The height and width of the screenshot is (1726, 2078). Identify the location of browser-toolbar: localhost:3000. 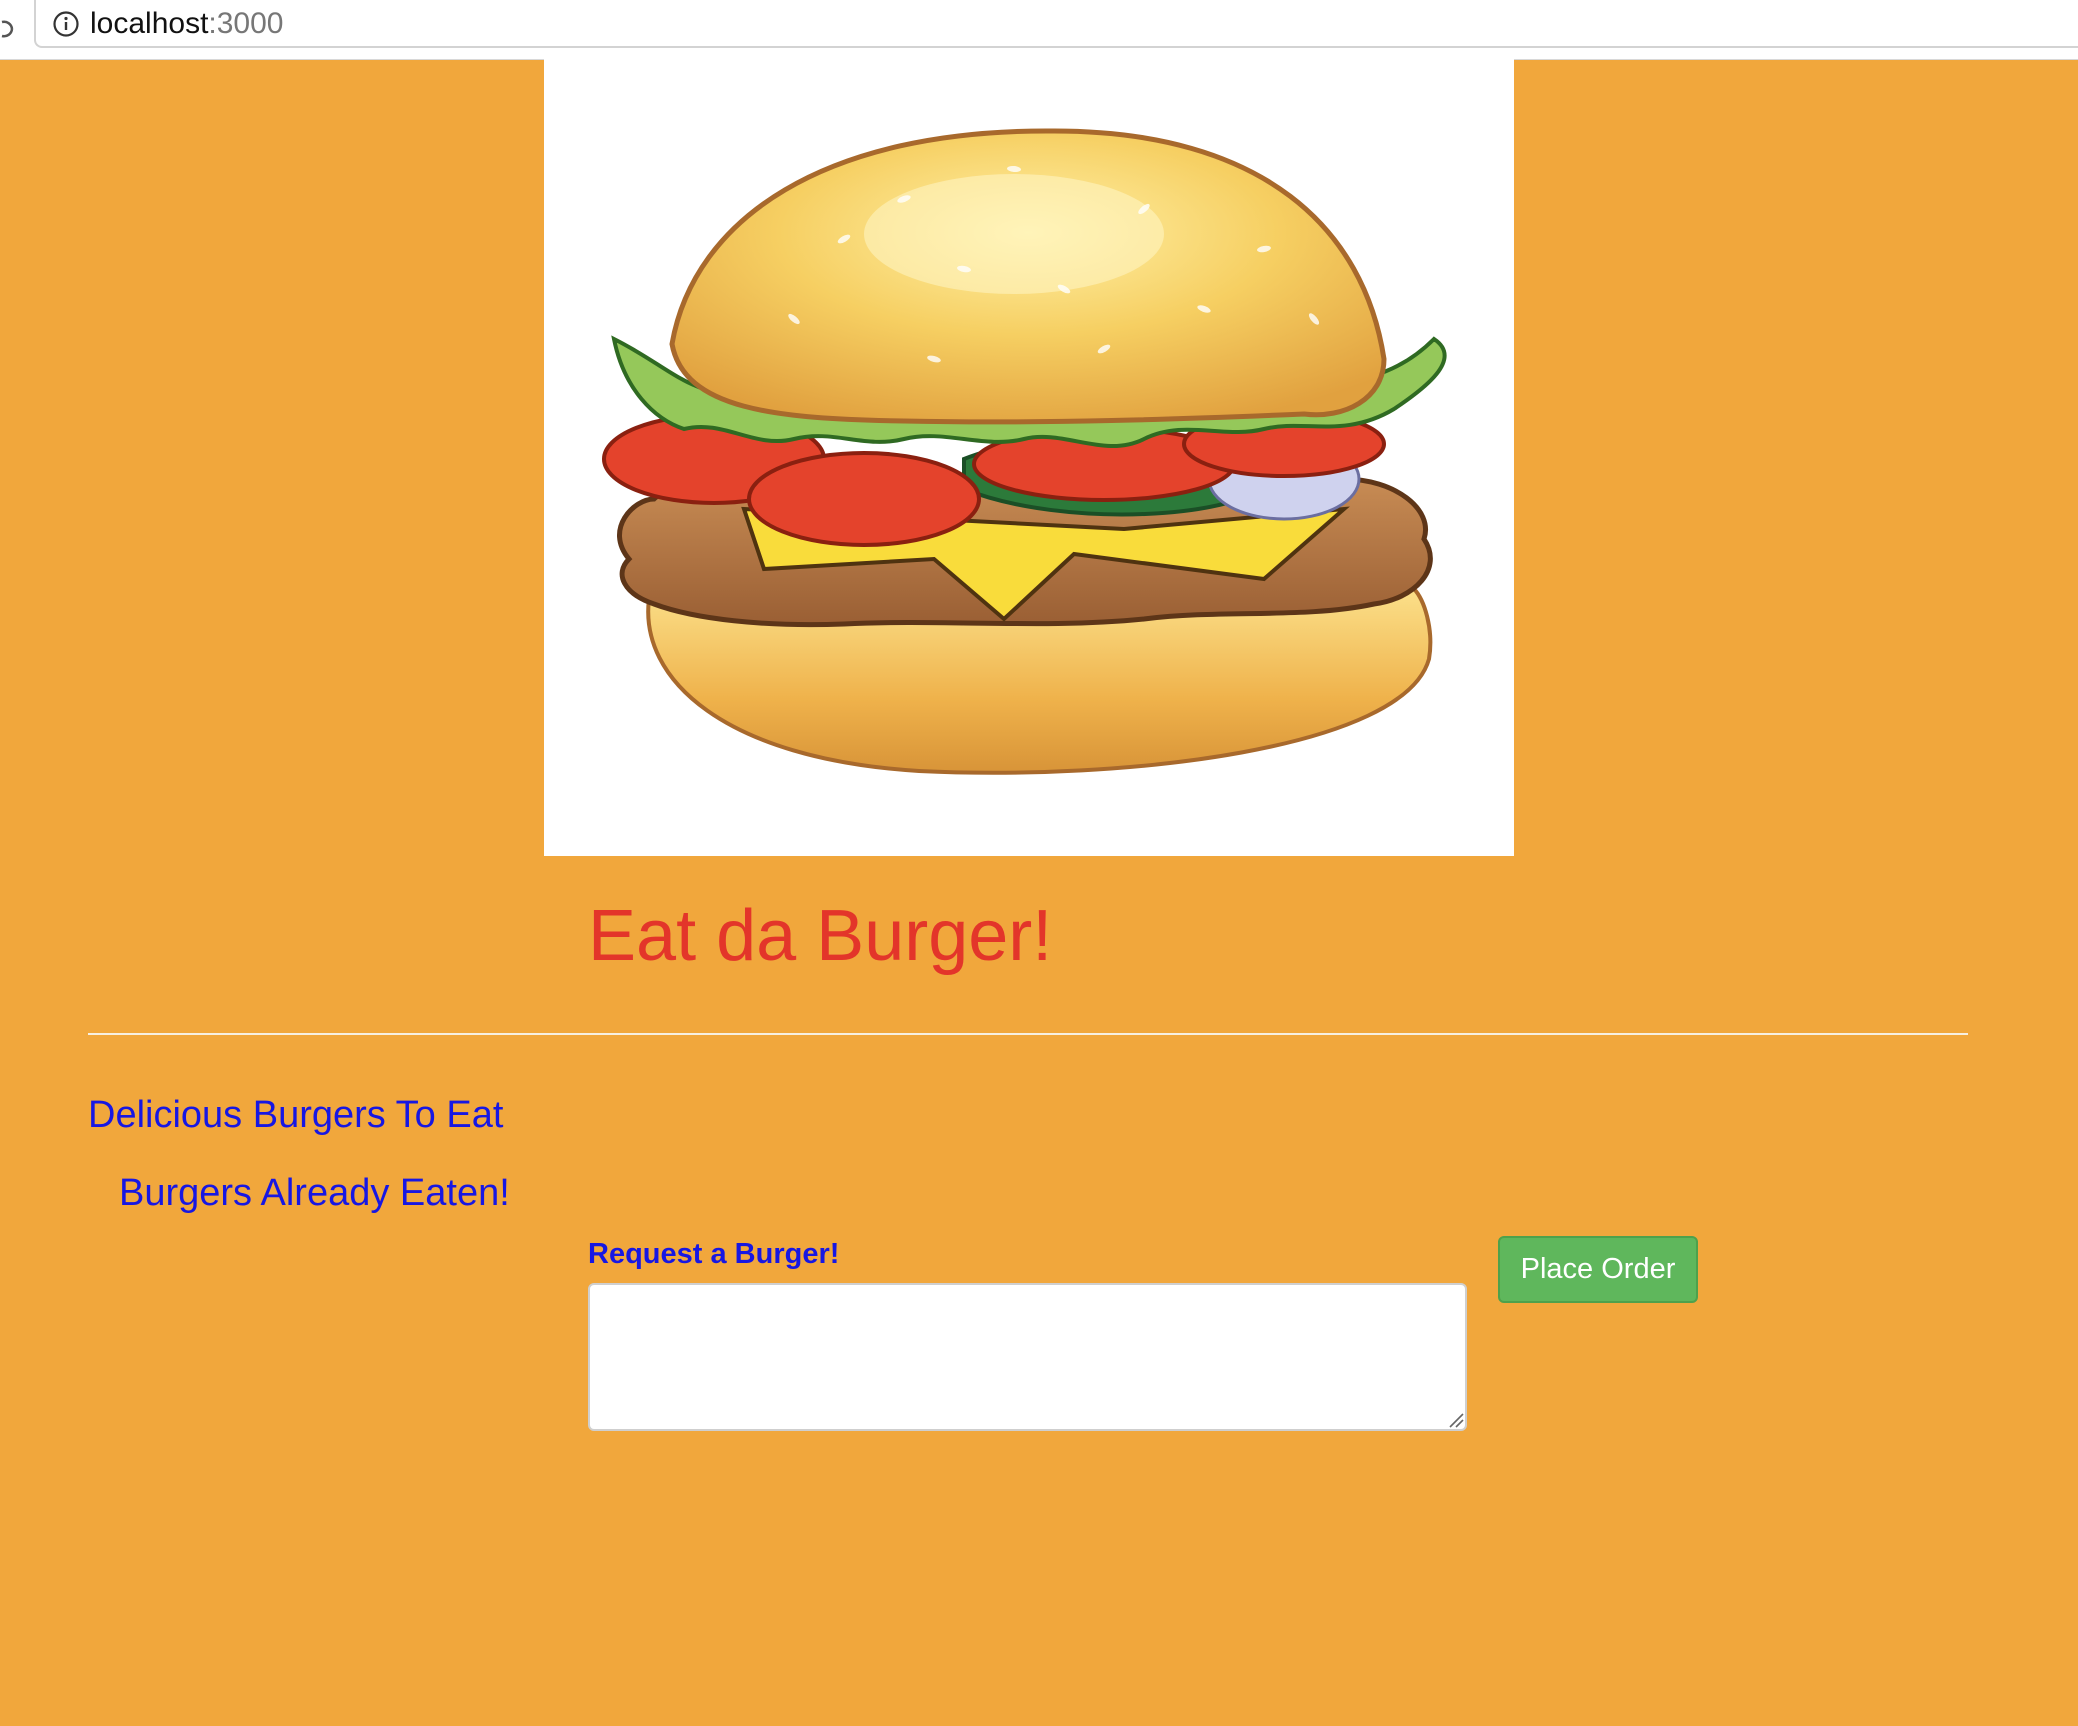
(1039, 30).